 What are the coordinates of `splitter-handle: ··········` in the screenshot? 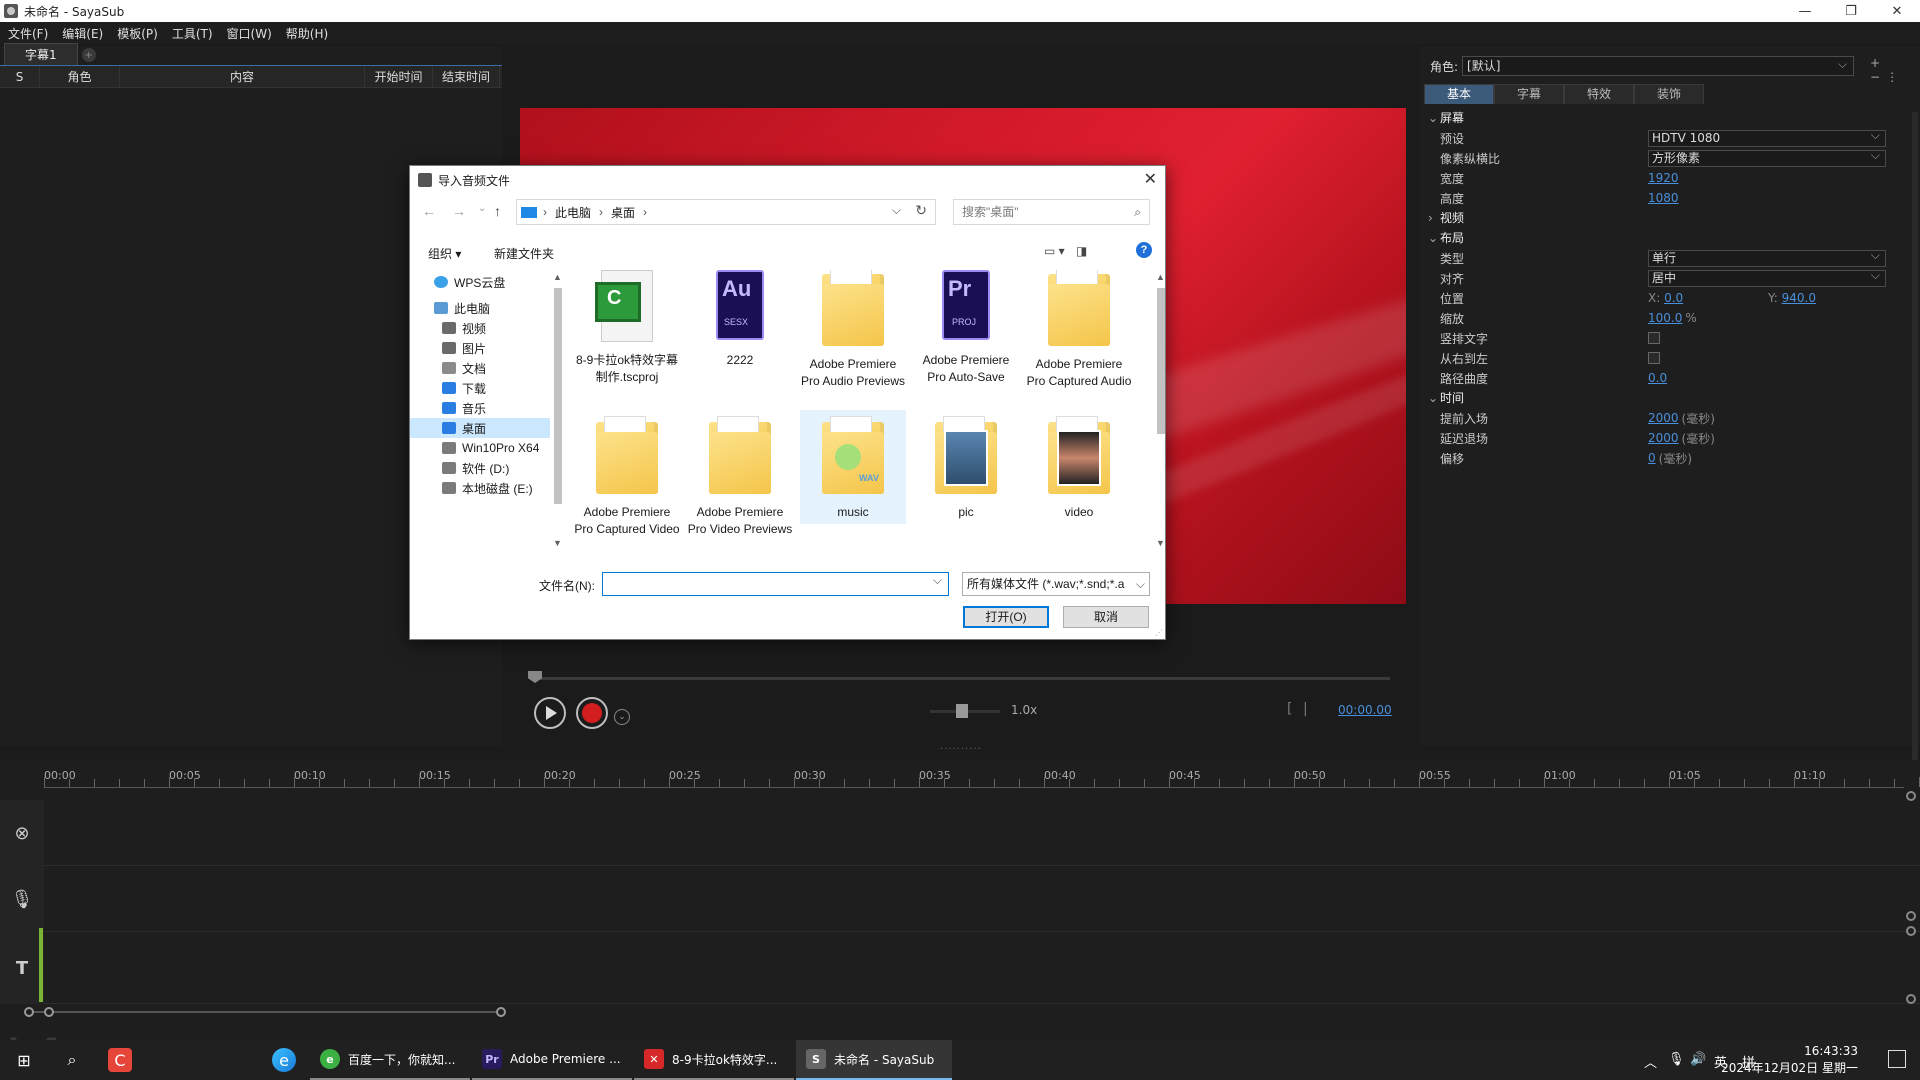 It's located at (961, 749).